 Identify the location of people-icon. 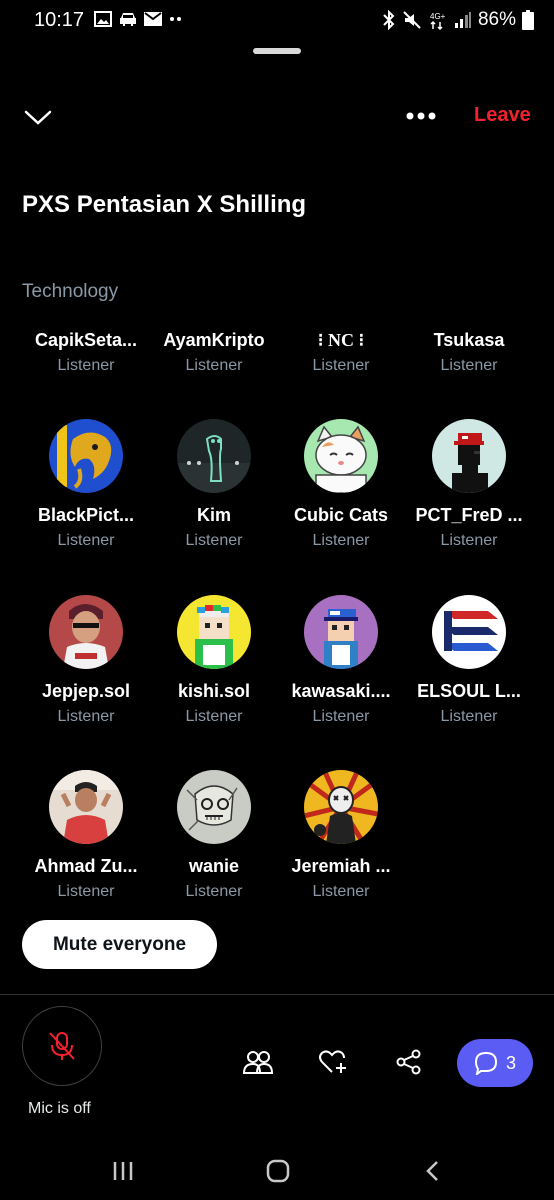
(258, 1062).